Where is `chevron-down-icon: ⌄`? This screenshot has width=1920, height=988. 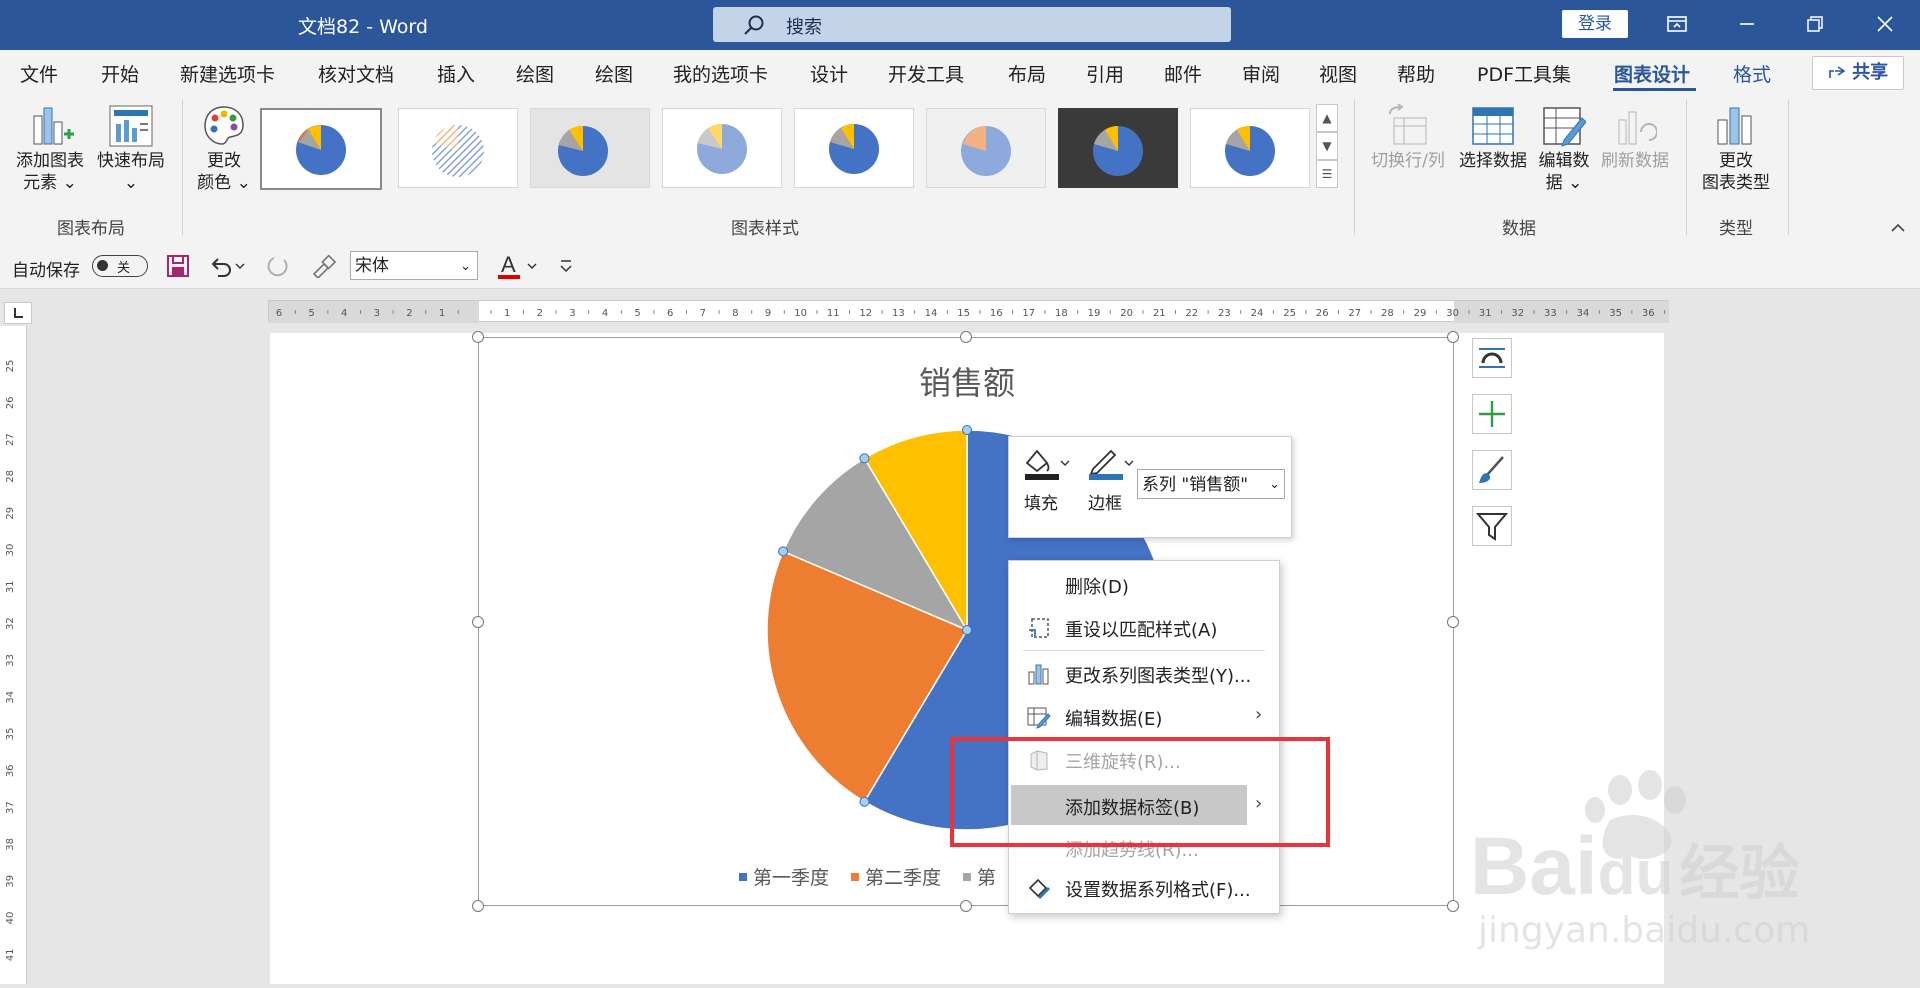
chevron-down-icon: ⌄ is located at coordinates (1274, 484).